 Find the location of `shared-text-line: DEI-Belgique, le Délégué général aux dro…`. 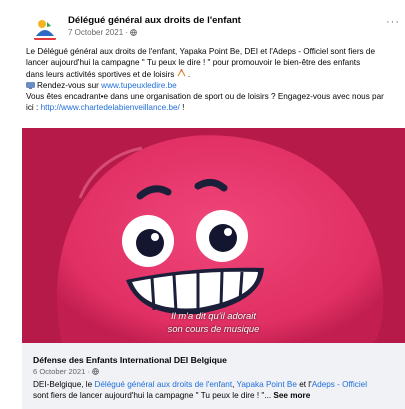

shared-text-line: DEI-Belgique, le Délégué général aux dro… is located at coordinates (218, 384).